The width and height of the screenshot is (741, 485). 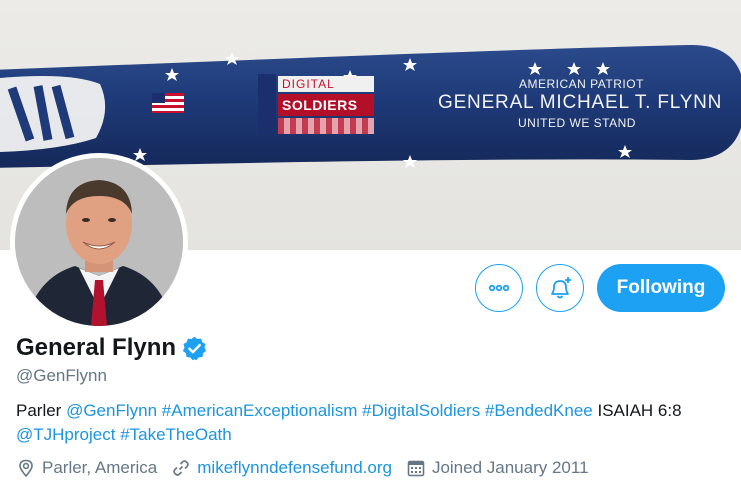 I want to click on bell-plus-icon, so click(x=561, y=288).